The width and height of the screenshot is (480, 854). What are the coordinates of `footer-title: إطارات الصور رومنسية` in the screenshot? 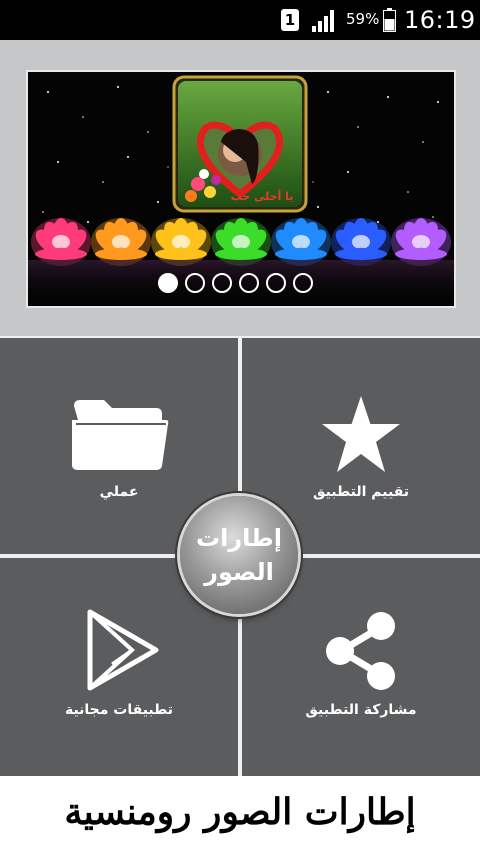 It's located at (240, 815).